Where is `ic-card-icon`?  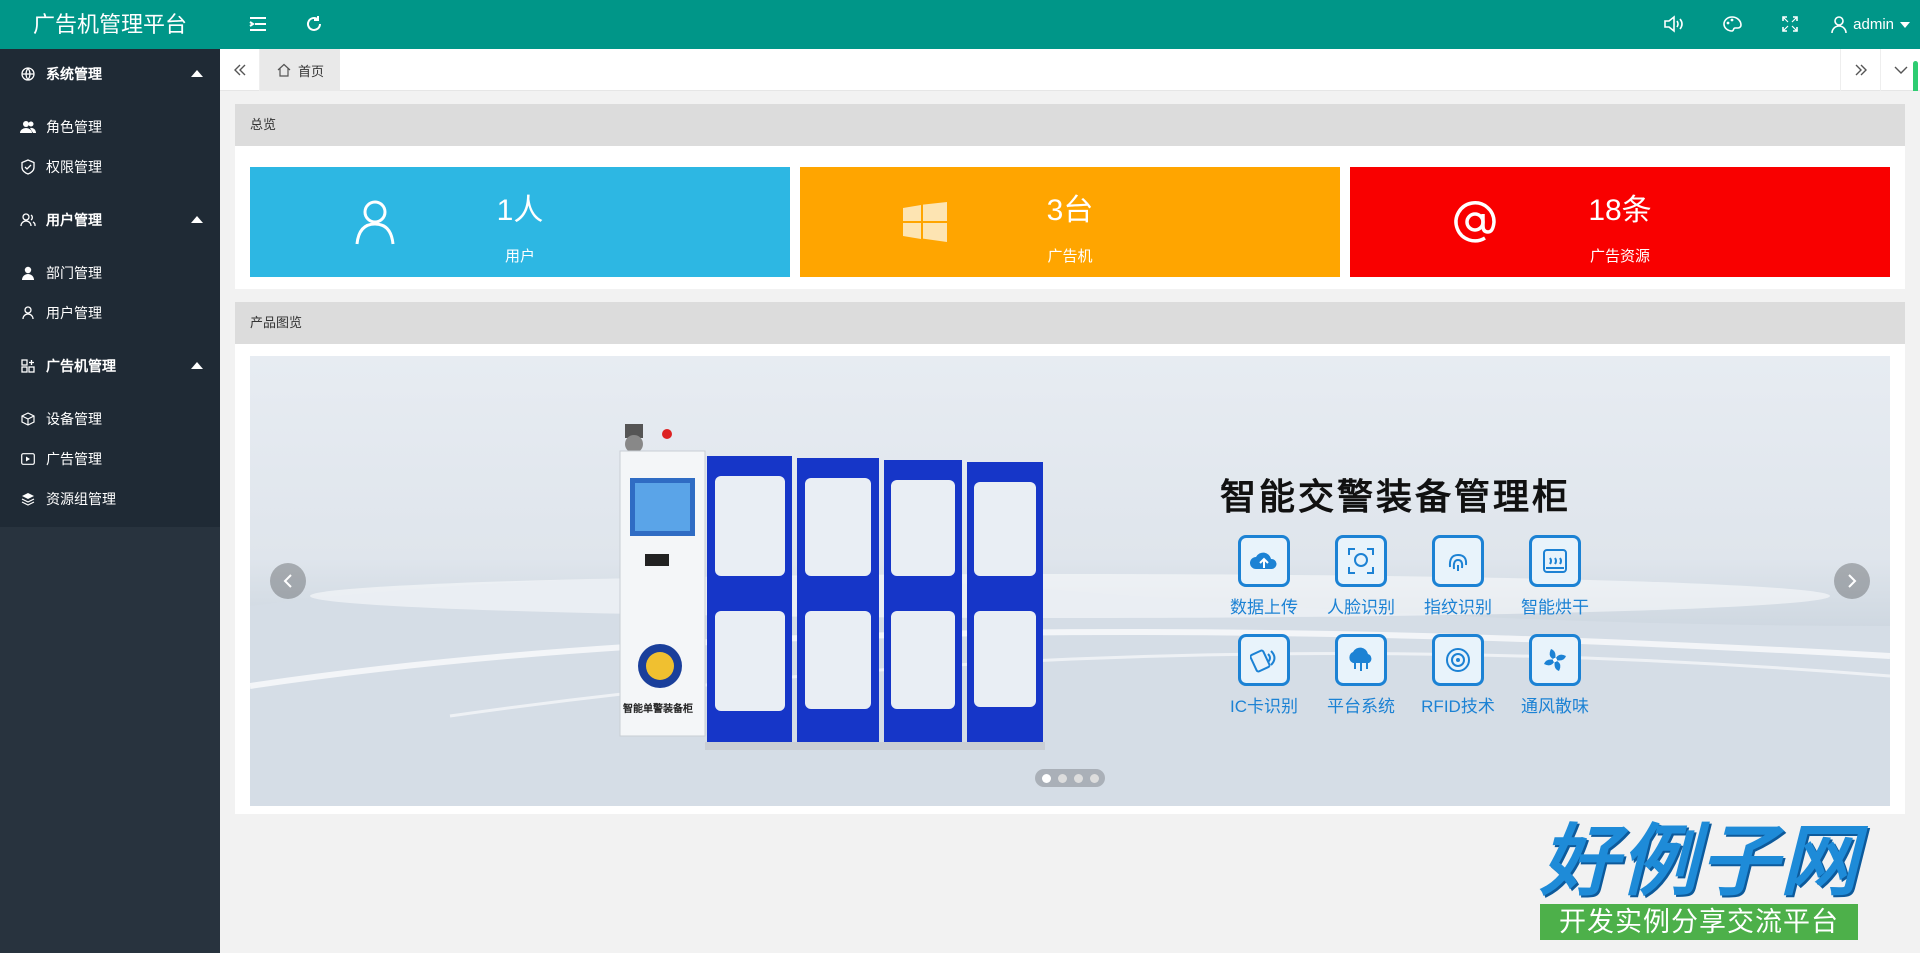 ic-card-icon is located at coordinates (1264, 660).